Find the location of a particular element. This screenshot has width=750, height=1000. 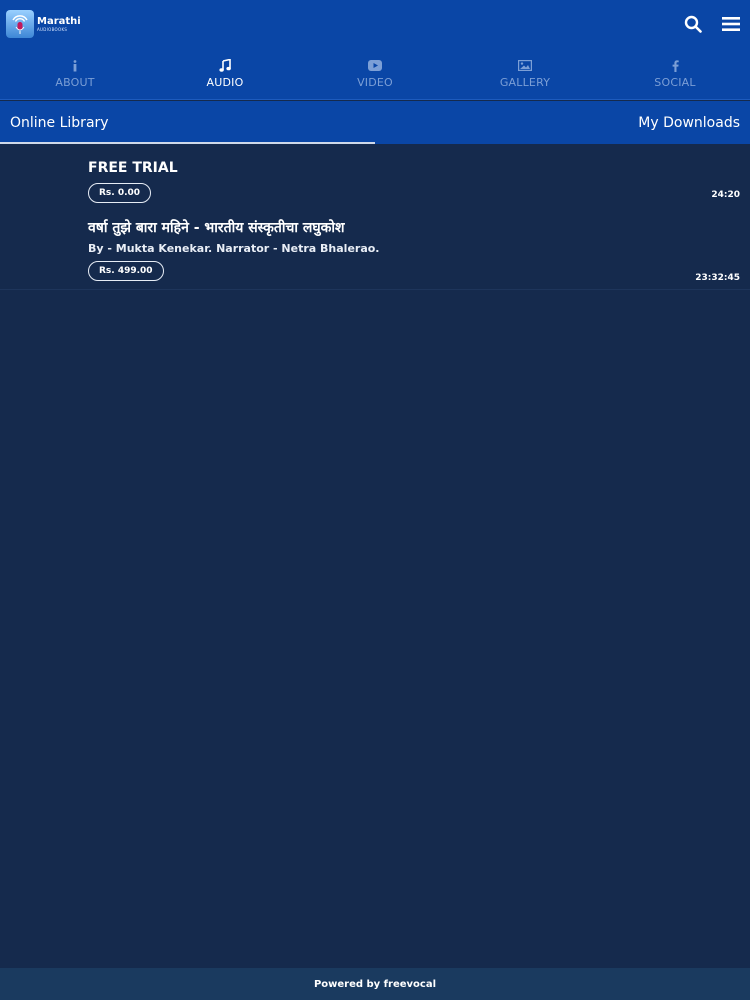

tab-audio: AUDIO is located at coordinates (225, 73).